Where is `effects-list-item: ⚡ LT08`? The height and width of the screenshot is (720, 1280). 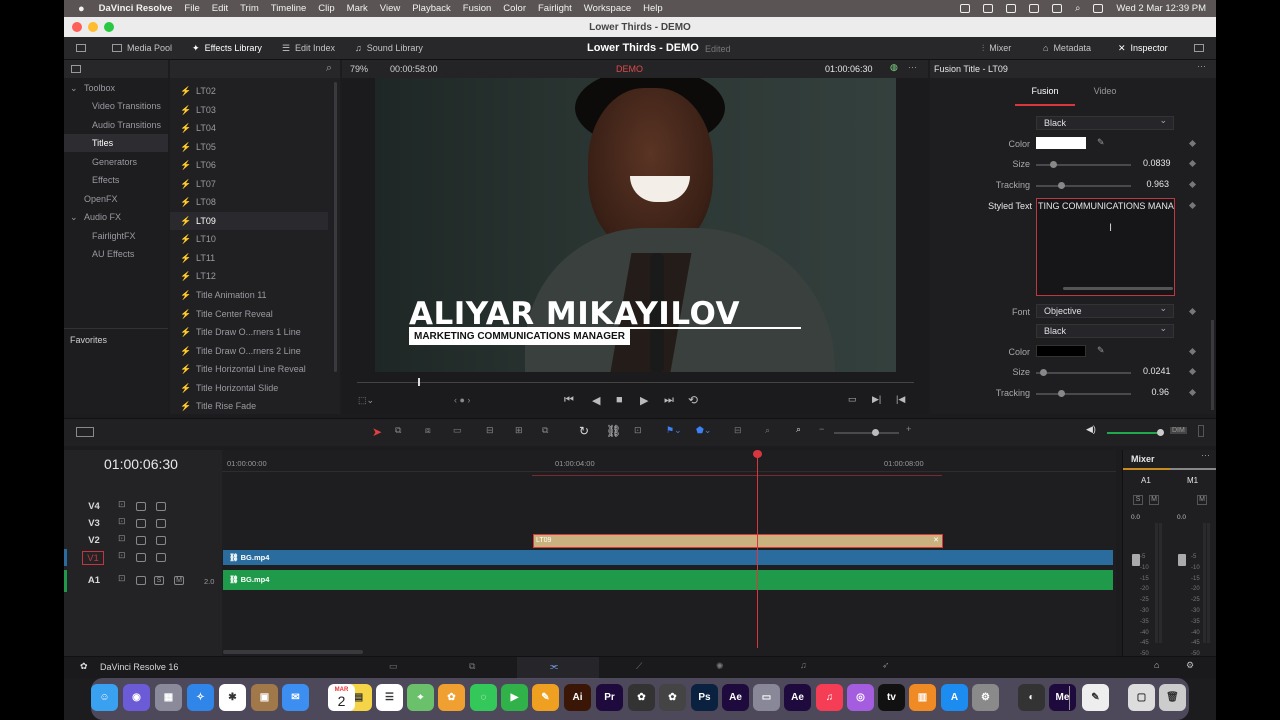
effects-list-item: ⚡ LT08 is located at coordinates (249, 202).